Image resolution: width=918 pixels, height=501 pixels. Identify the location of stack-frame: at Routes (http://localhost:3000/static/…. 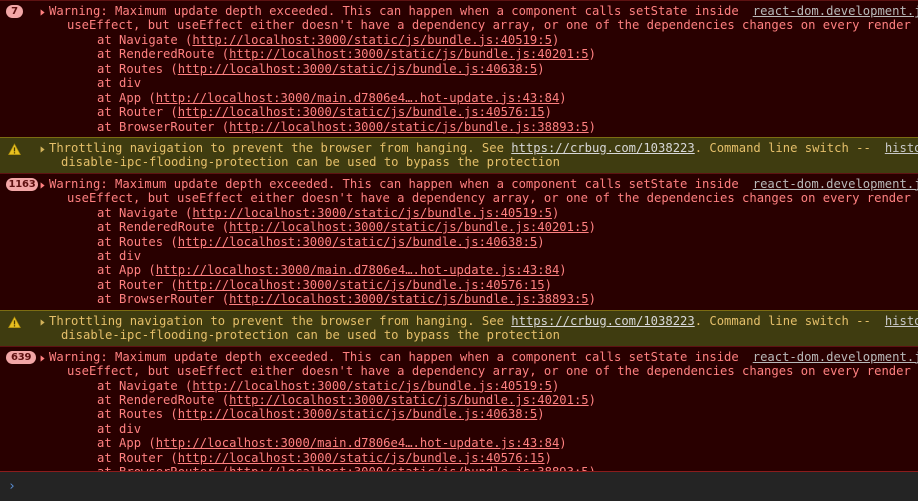
(480, 242).